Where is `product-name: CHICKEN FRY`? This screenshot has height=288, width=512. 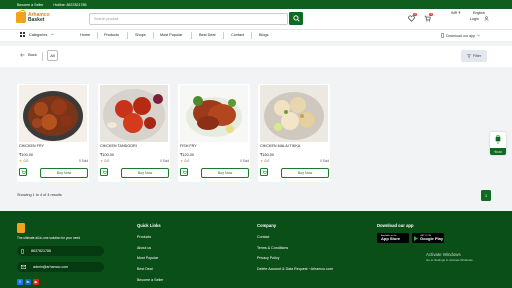
product-name: CHICKEN FRY is located at coordinates (31, 146).